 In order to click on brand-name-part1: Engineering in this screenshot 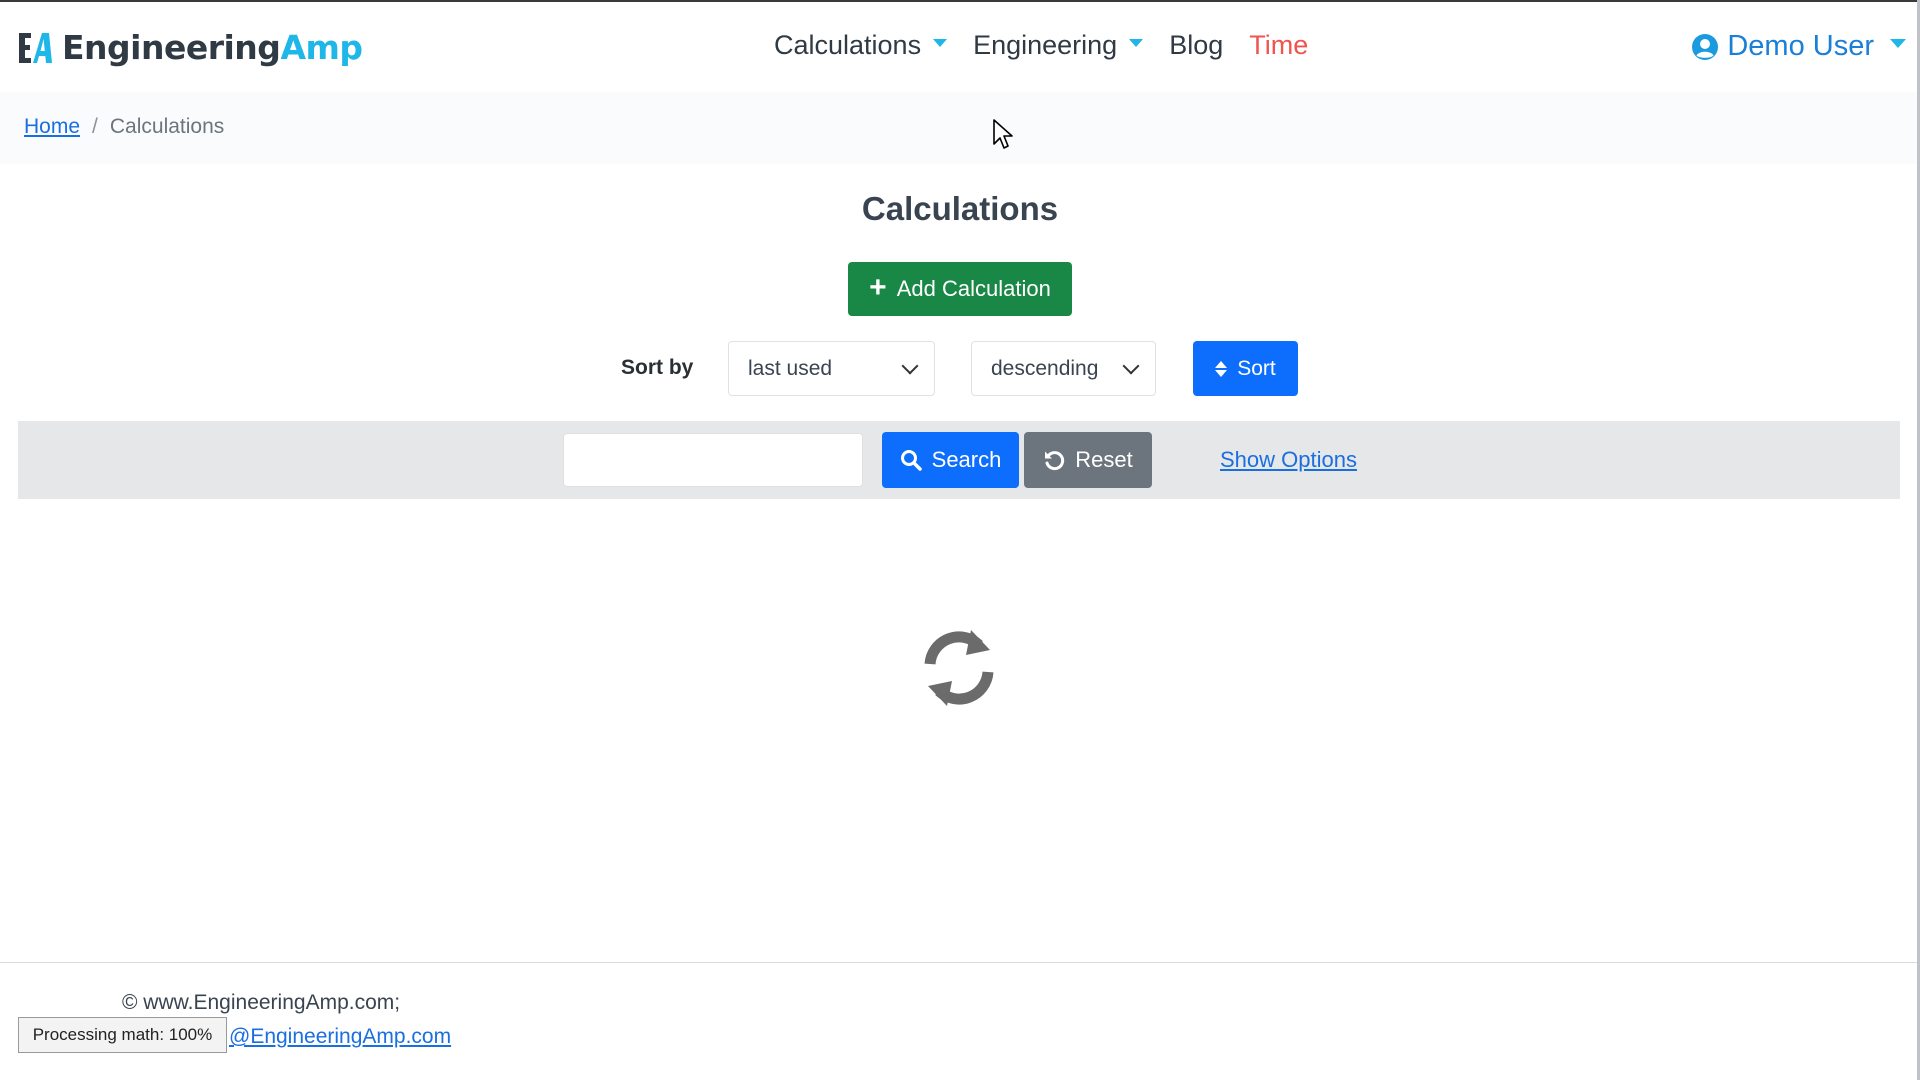, I will do `click(171, 47)`.